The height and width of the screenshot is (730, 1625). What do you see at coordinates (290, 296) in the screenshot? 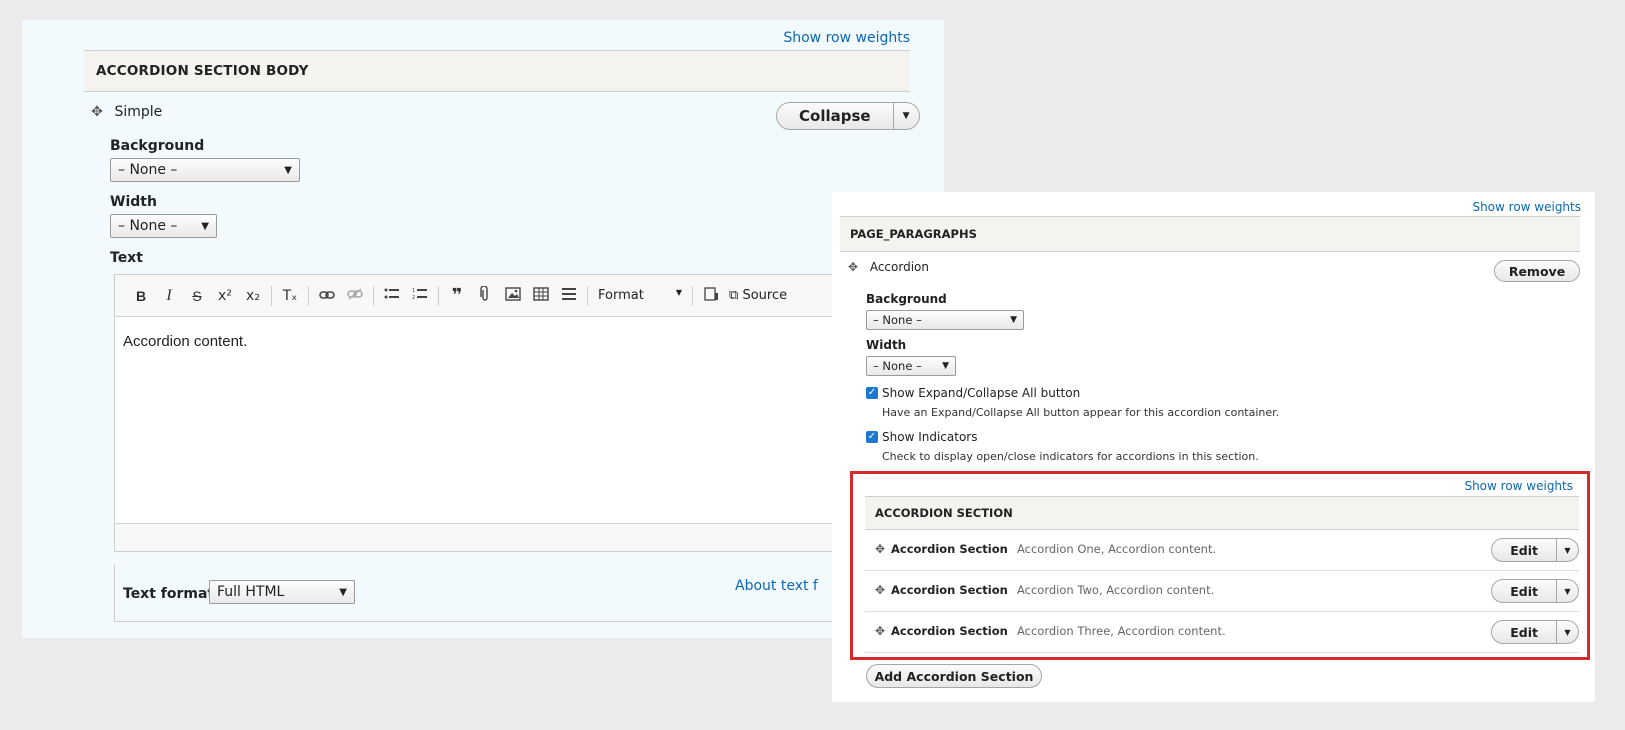
I see `remove-format-button: Tₓ` at bounding box center [290, 296].